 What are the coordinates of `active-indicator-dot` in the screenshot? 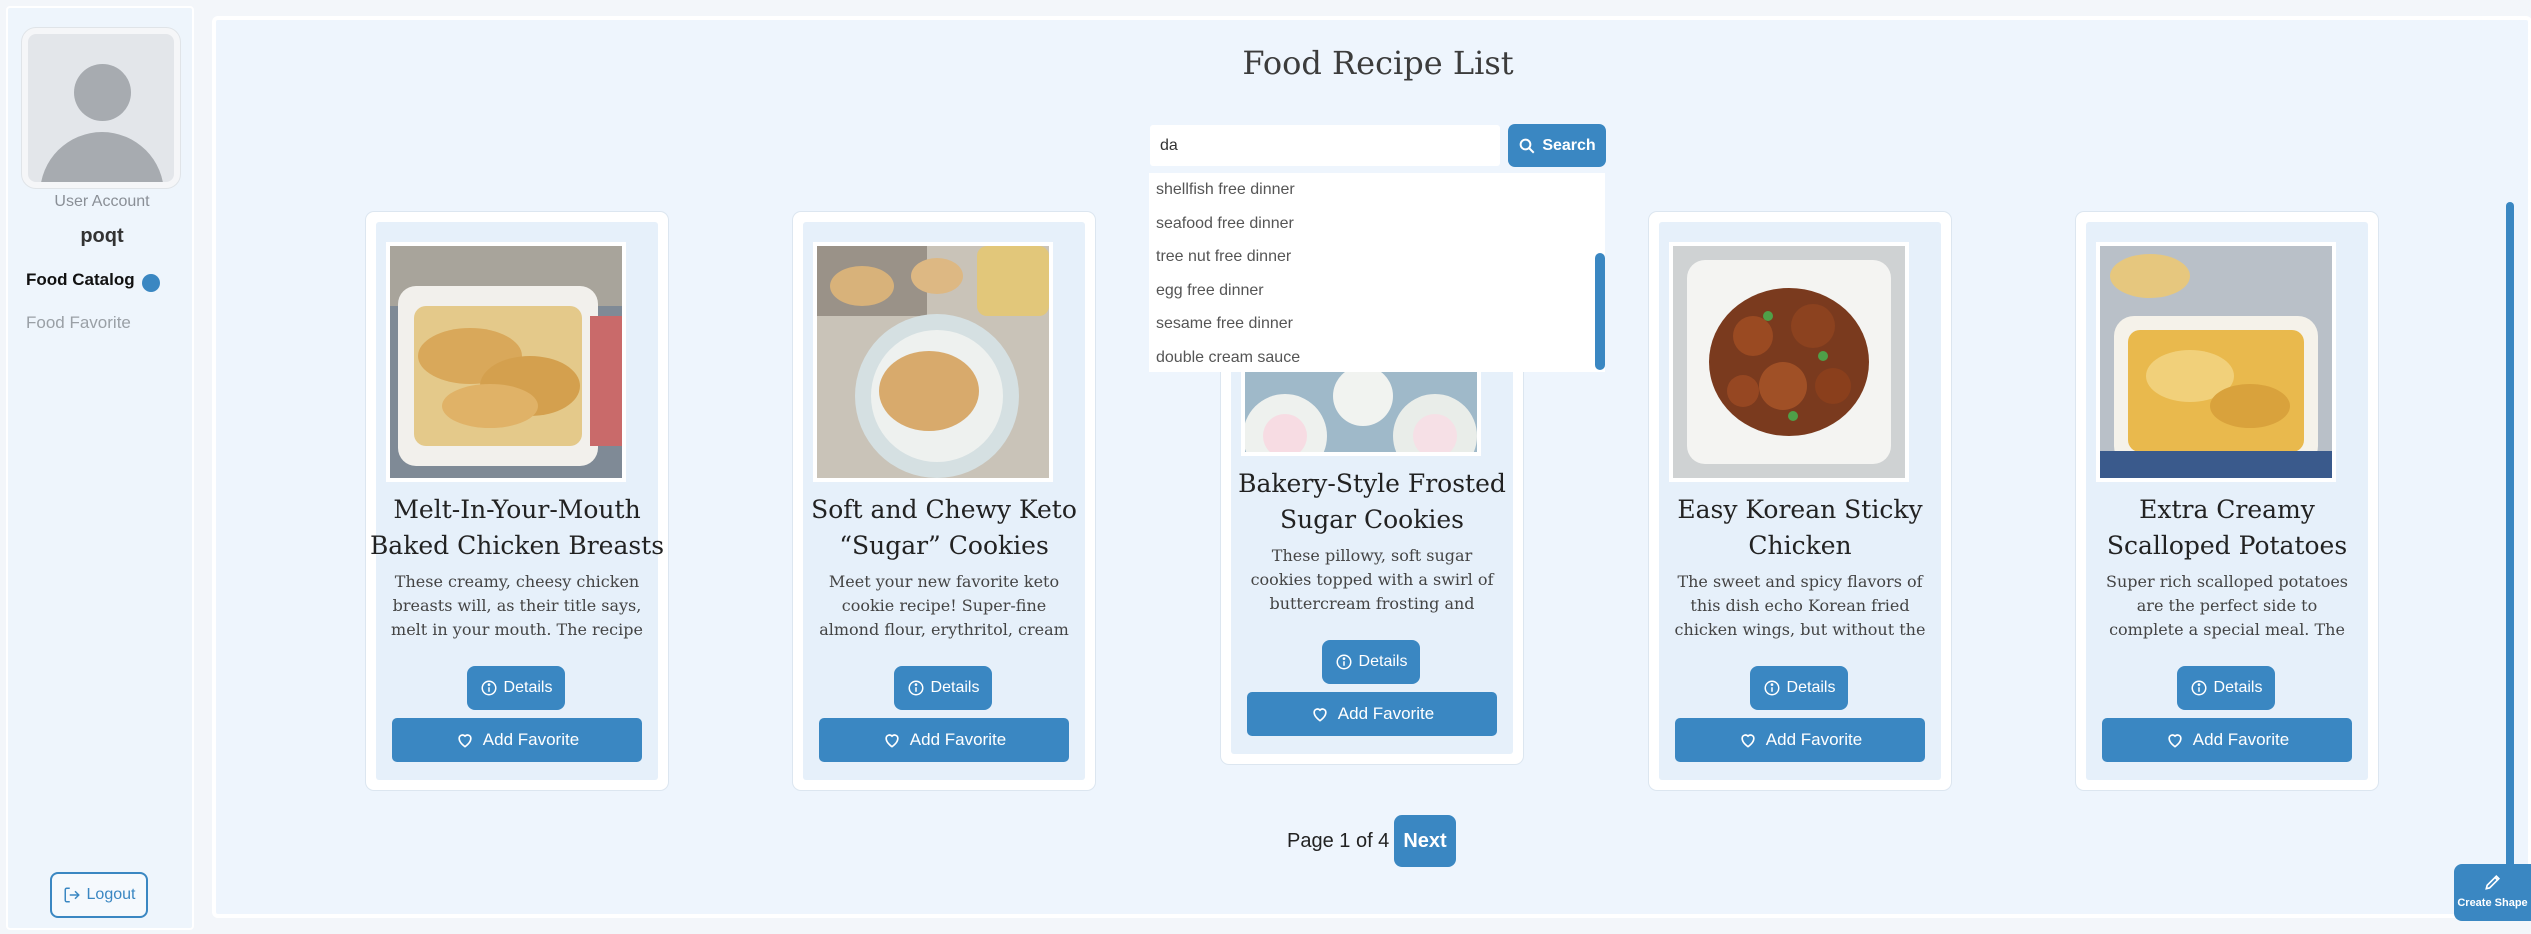 It's located at (151, 283).